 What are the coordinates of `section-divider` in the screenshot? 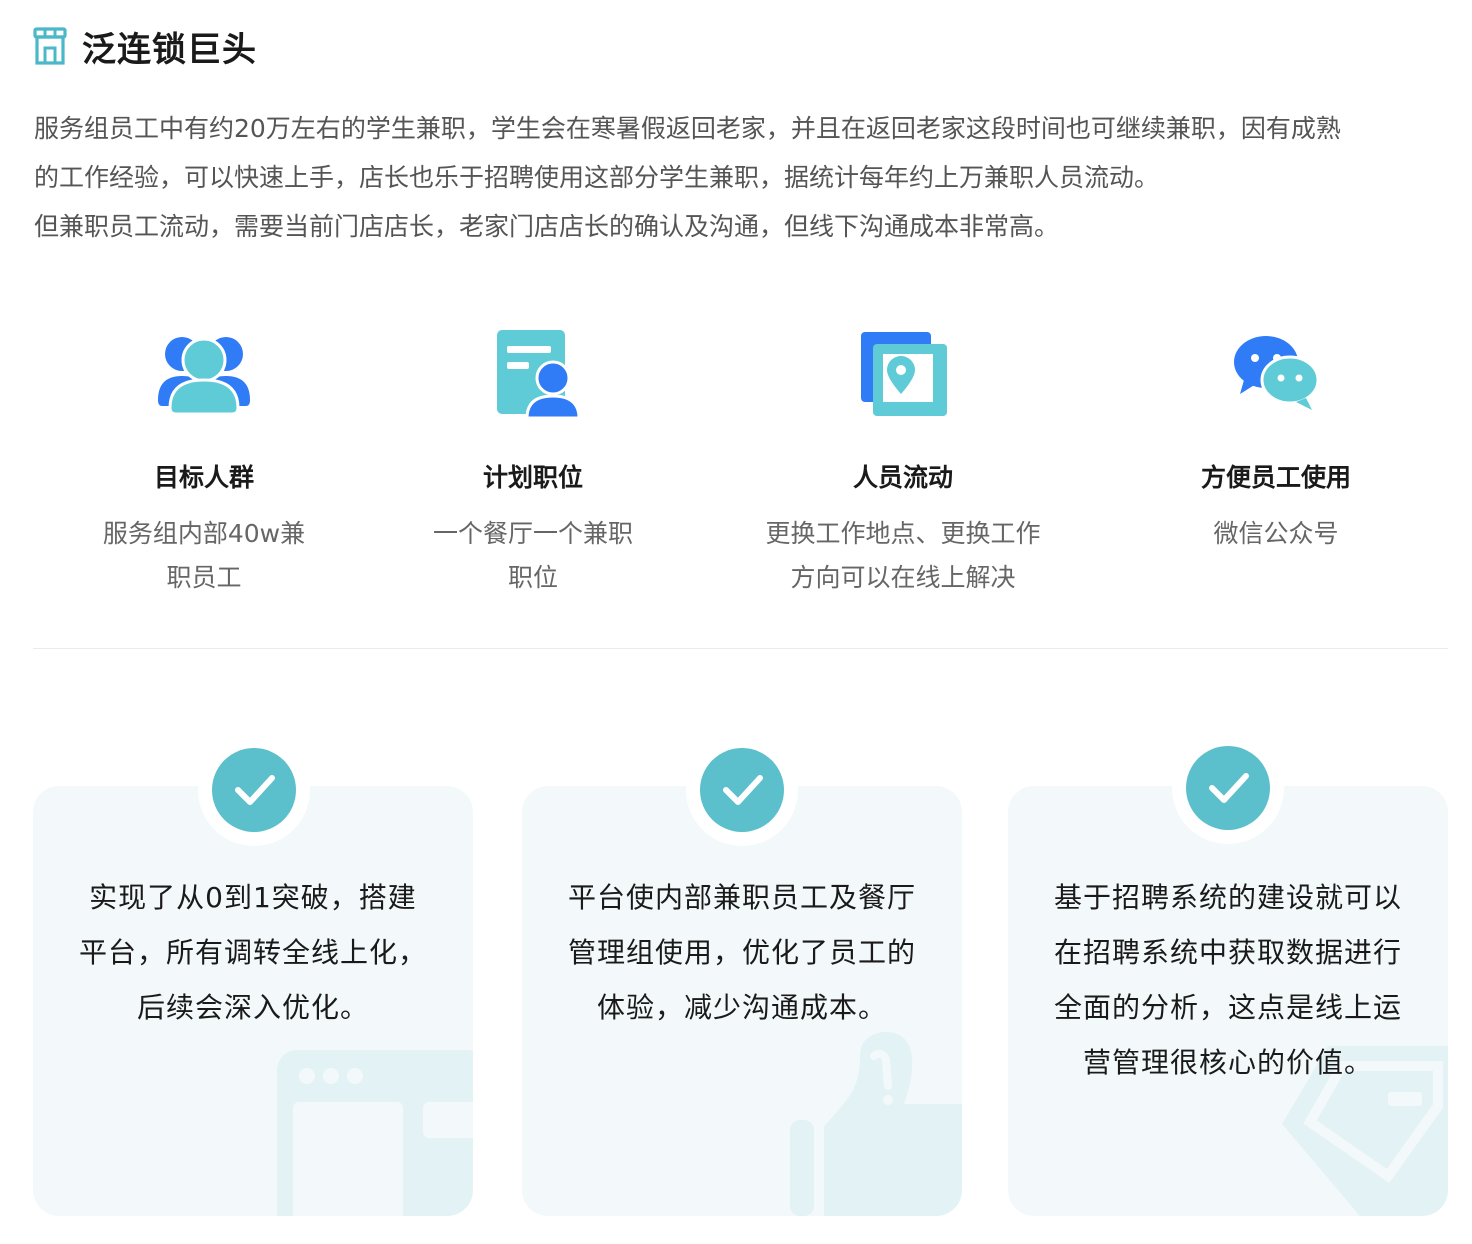 It's located at (740, 648).